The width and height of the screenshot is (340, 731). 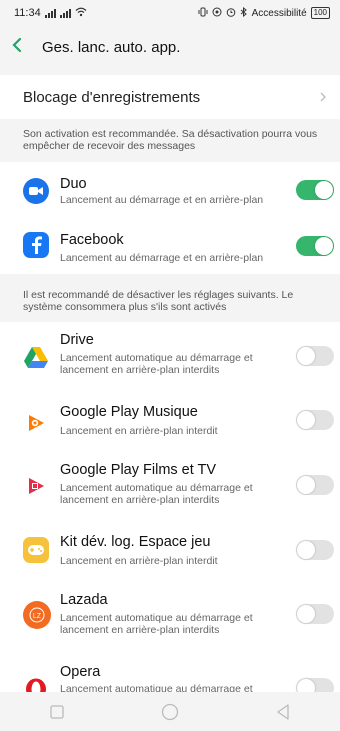 I want to click on app-name: Kit dév. log. Espace jeu, so click(x=135, y=542).